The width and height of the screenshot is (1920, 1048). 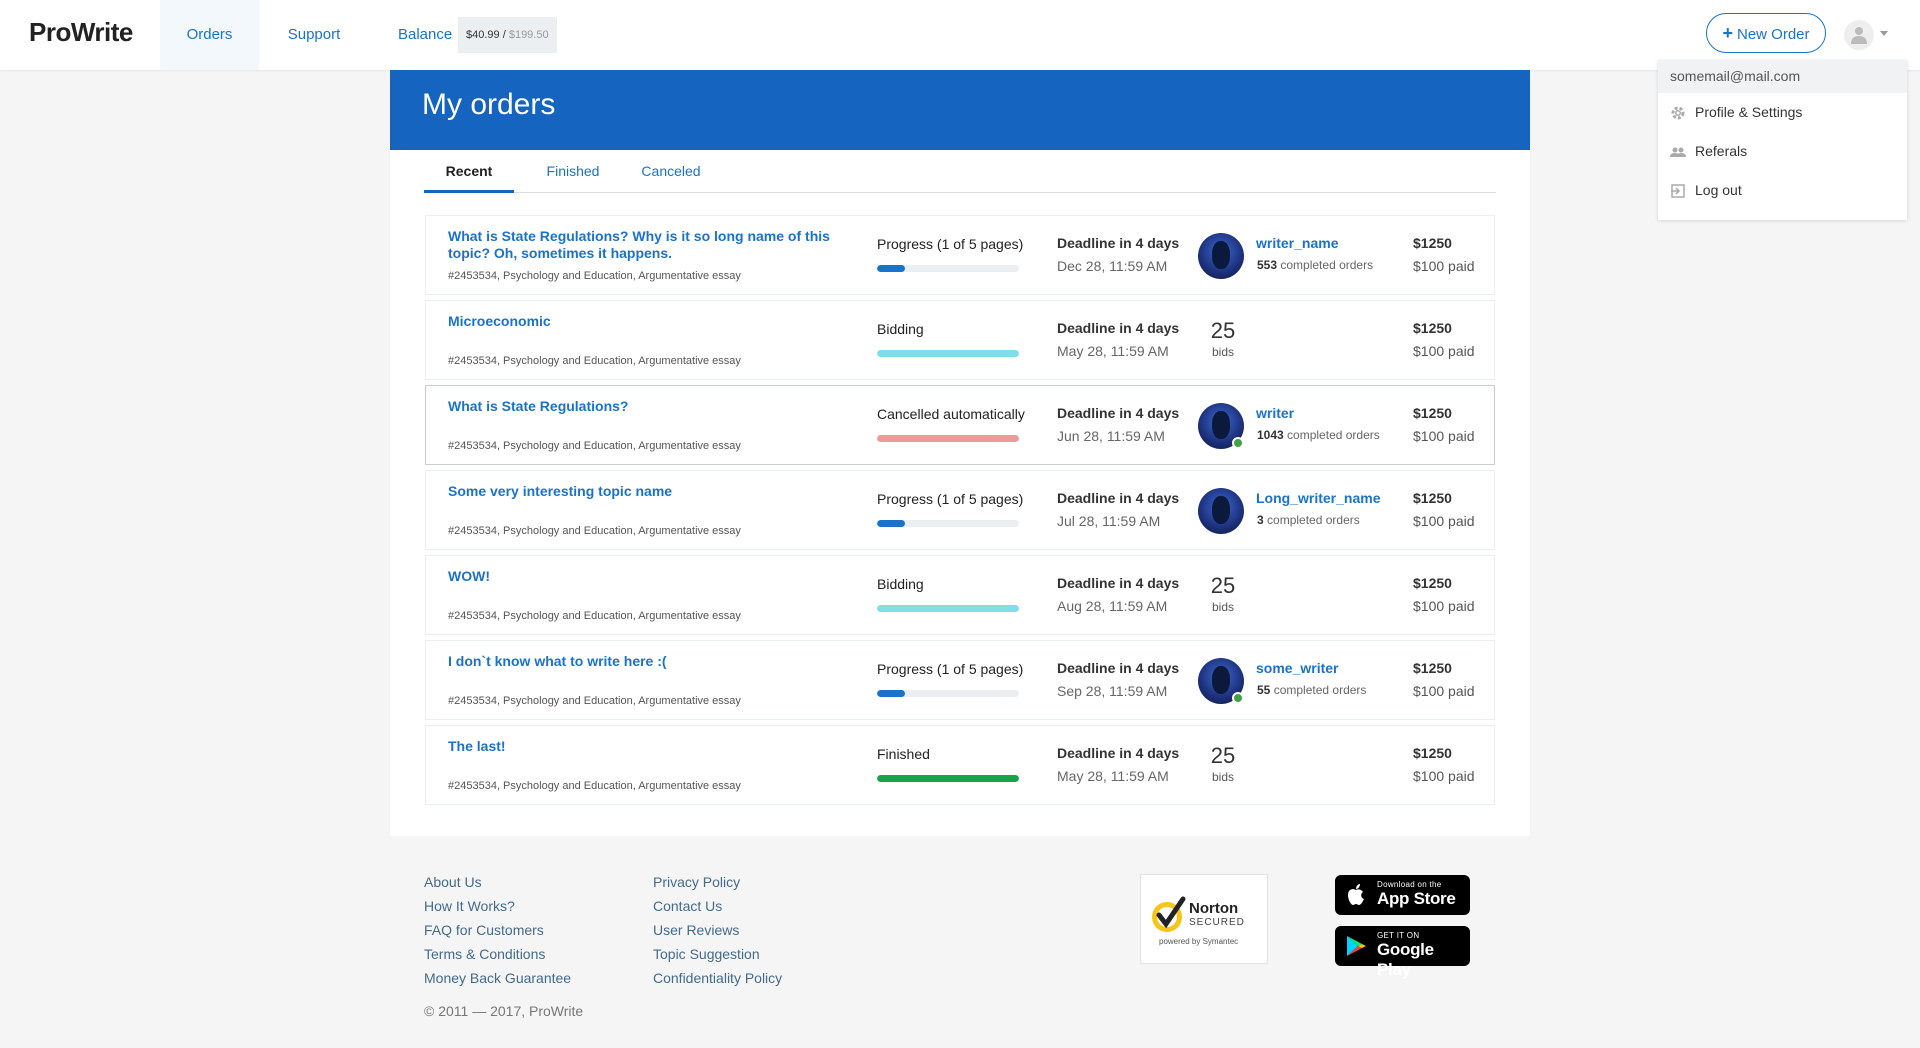 What do you see at coordinates (1214, 908) in the screenshot?
I see `norton-brand: Norton` at bounding box center [1214, 908].